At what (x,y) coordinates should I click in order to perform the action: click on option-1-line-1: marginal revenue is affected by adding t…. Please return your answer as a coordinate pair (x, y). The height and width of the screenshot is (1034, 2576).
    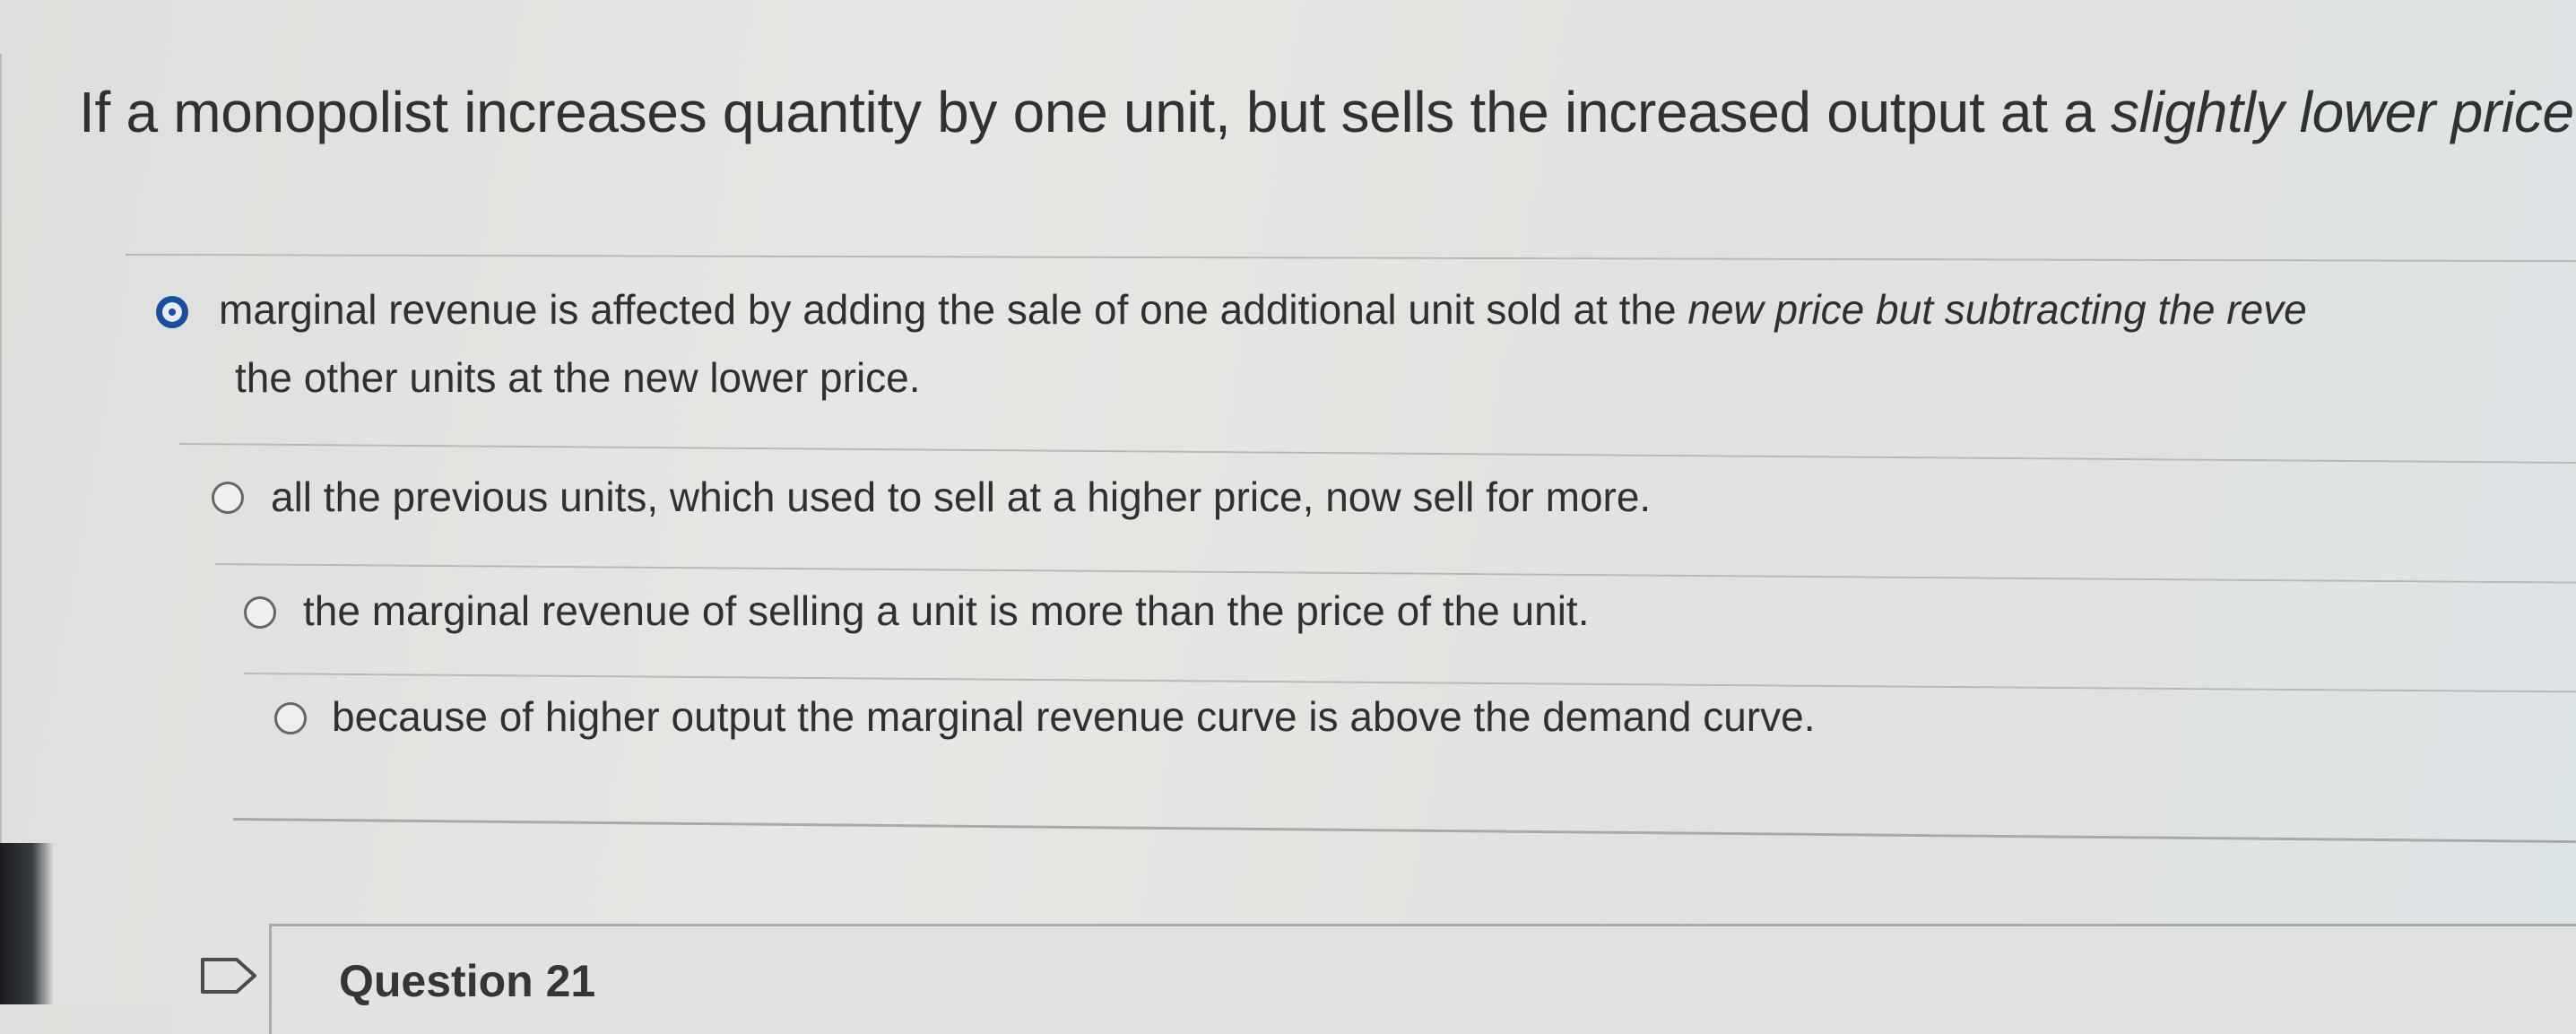
    Looking at the image, I should click on (1263, 309).